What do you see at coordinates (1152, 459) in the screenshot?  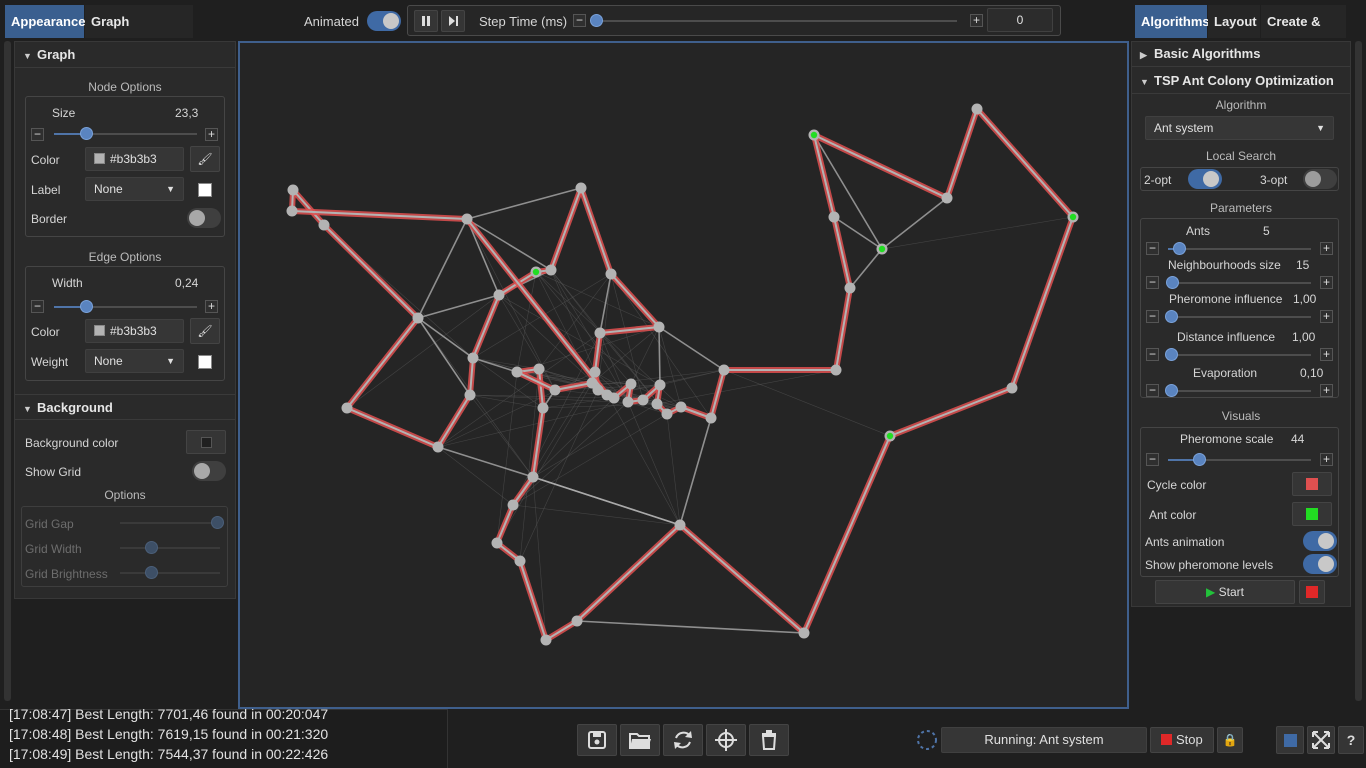 I see `pheromone-scale-minus: −` at bounding box center [1152, 459].